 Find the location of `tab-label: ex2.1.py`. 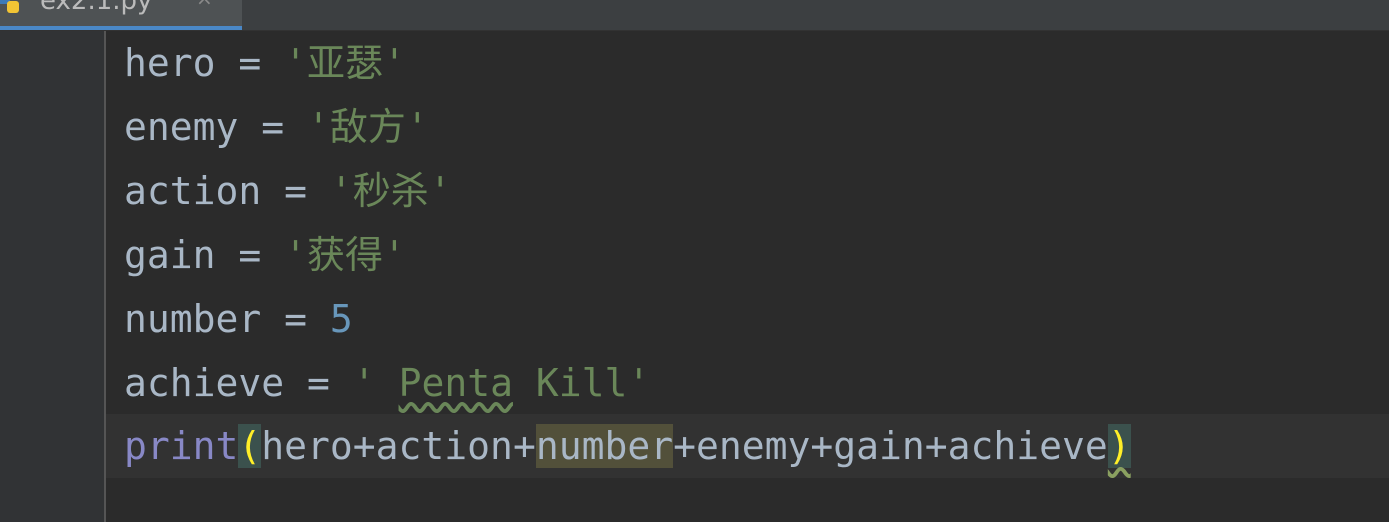

tab-label: ex2.1.py is located at coordinates (96, 8).